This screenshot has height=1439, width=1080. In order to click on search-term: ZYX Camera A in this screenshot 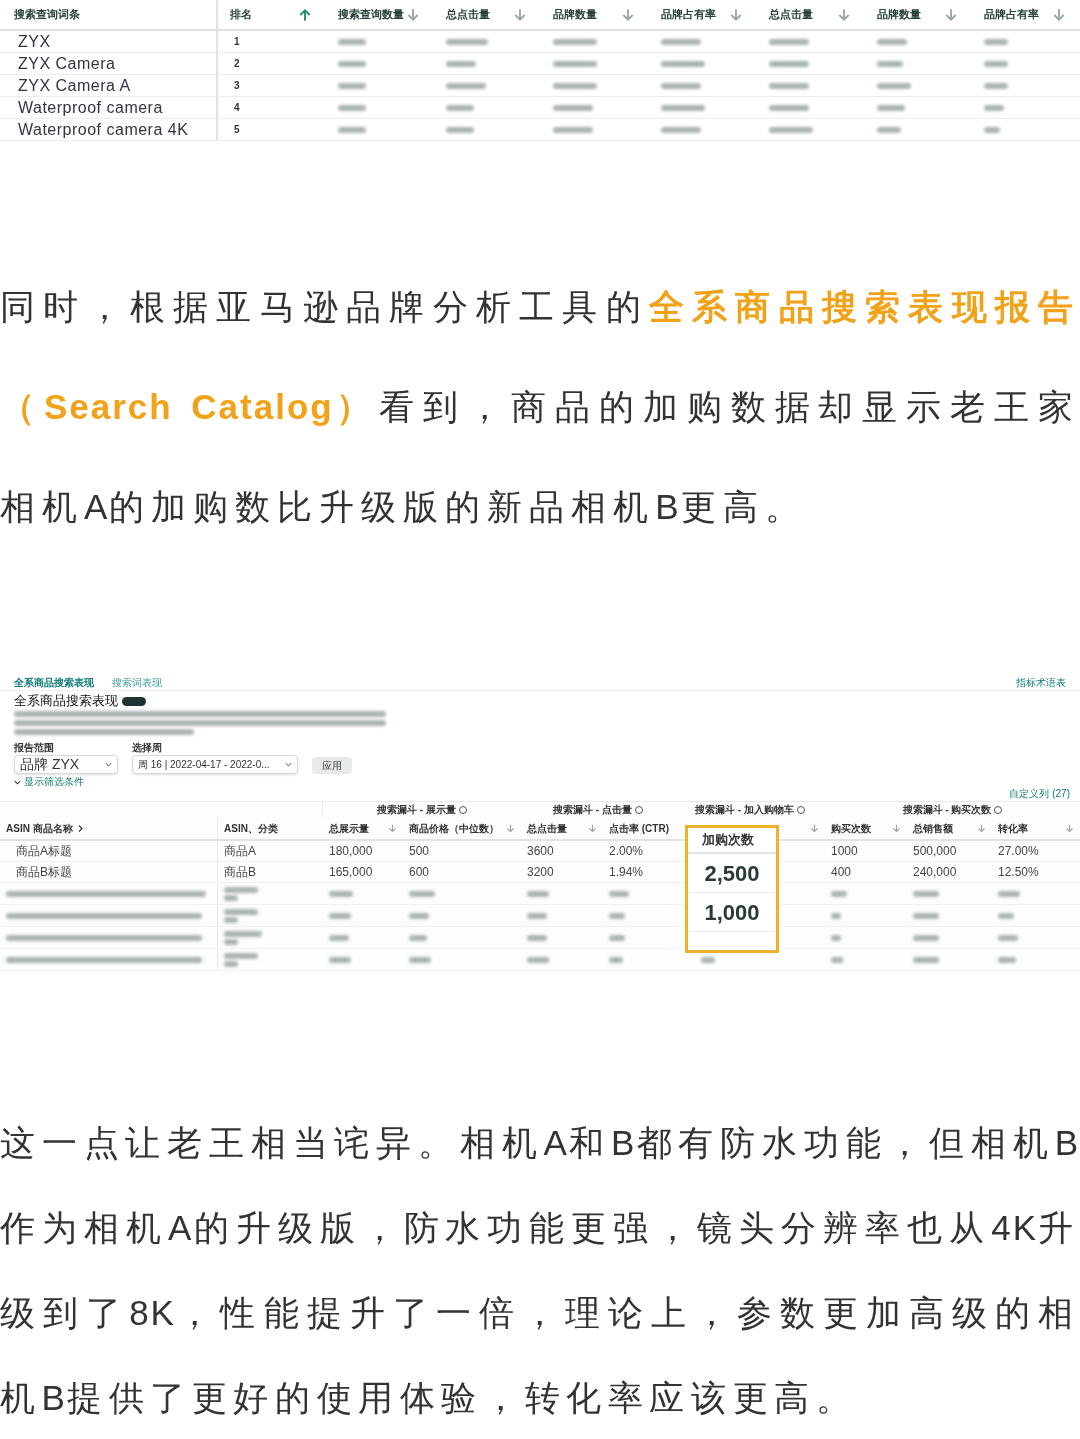, I will do `click(74, 85)`.